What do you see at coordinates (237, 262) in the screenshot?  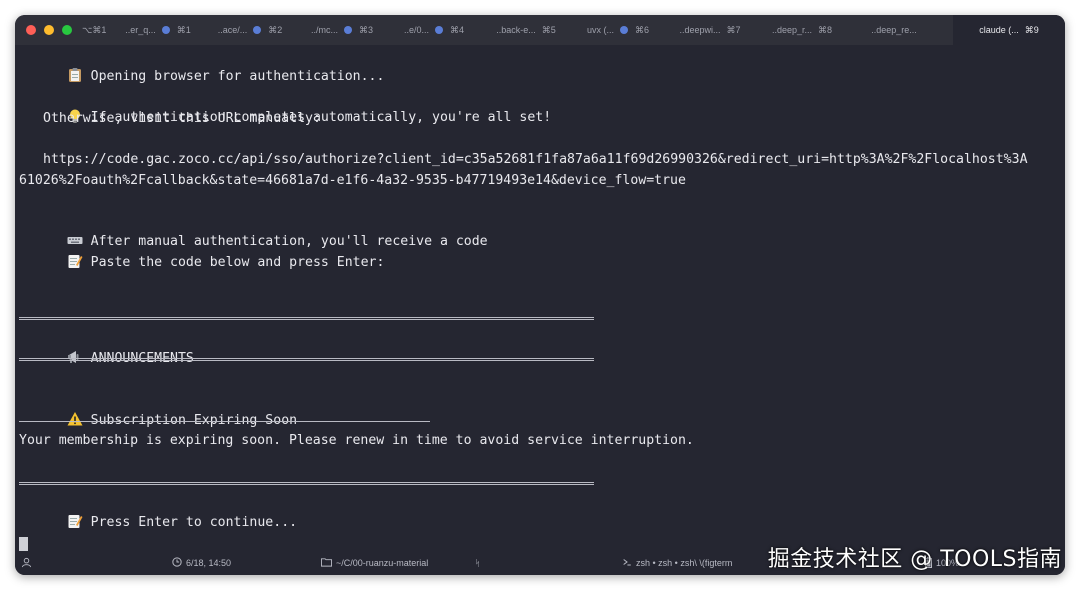 I see `paste-code-text: Paste the code below and press Enter:` at bounding box center [237, 262].